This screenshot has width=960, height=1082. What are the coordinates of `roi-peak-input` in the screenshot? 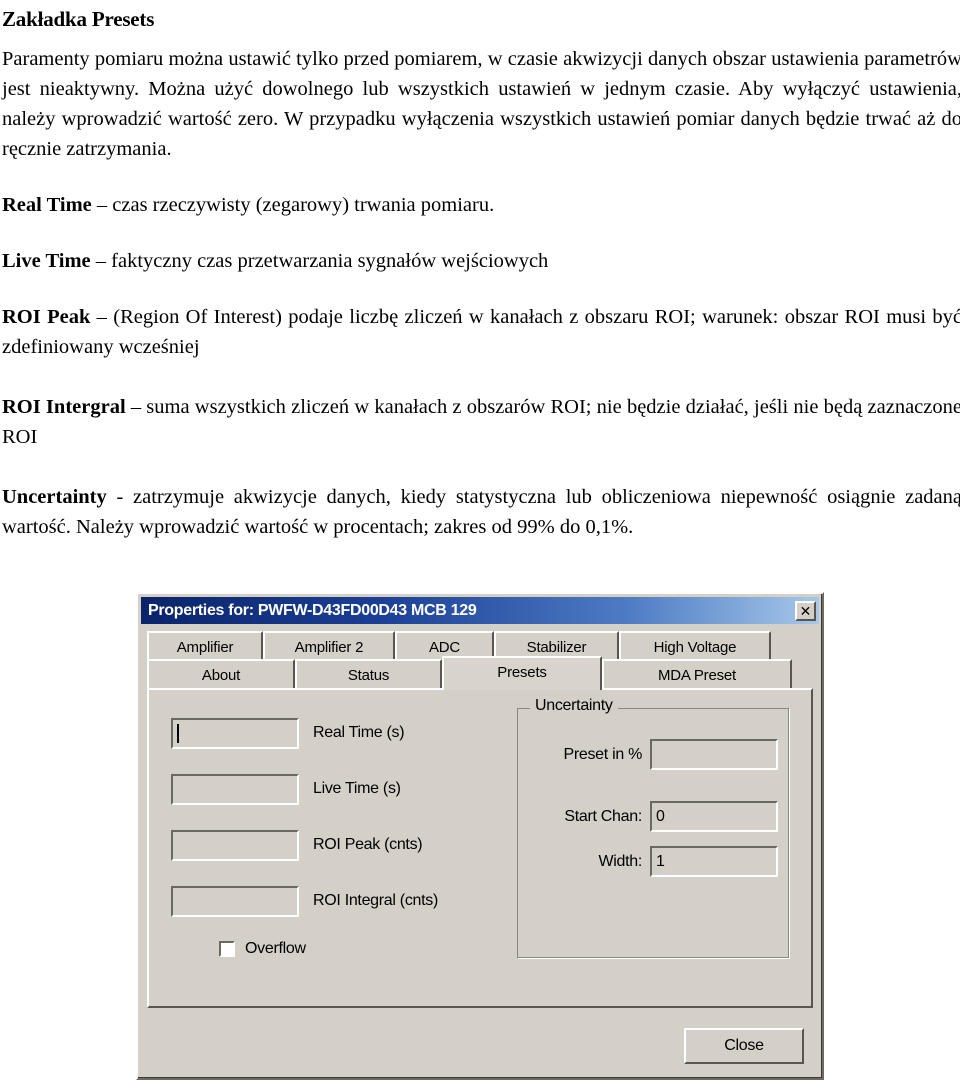 It's located at (235, 845).